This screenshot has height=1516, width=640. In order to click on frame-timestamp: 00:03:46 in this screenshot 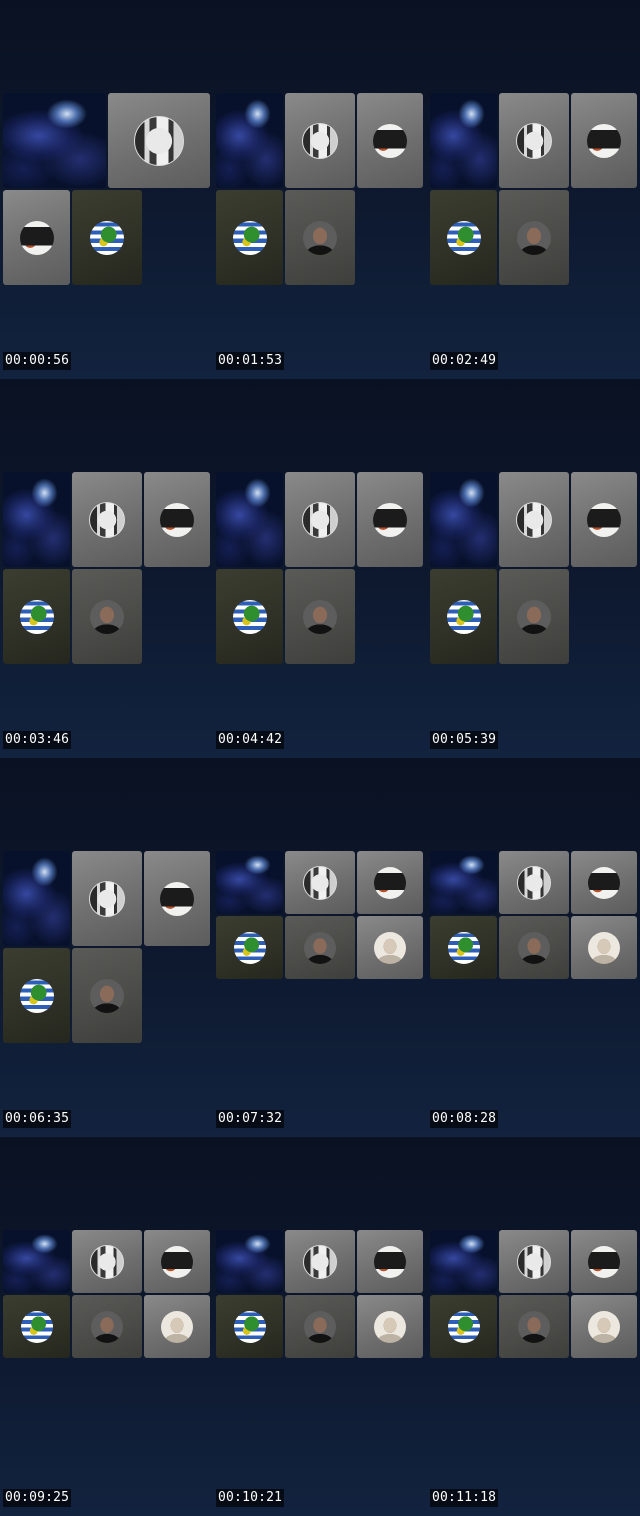, I will do `click(37, 740)`.